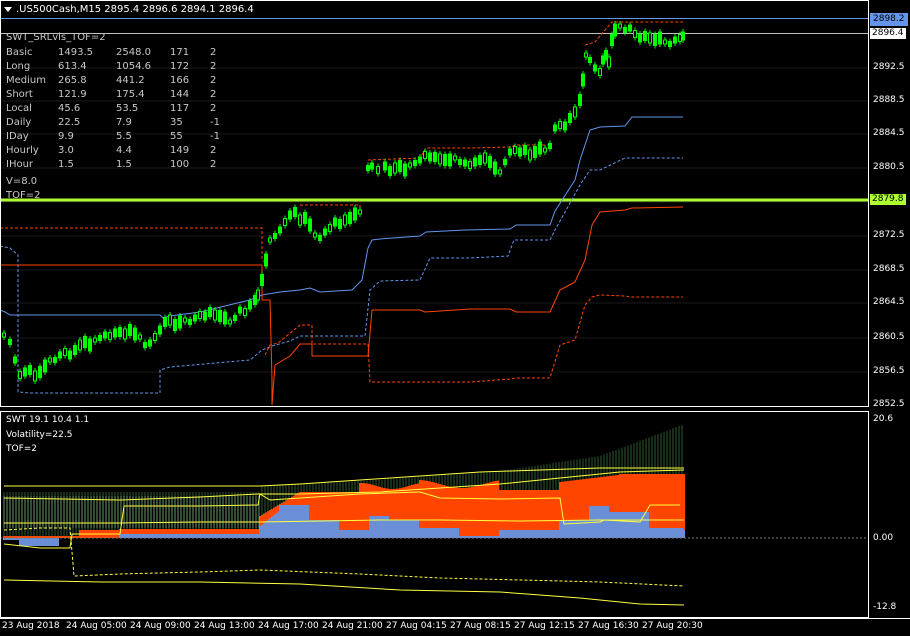 This screenshot has height=636, width=910. What do you see at coordinates (118, 137) in the screenshot?
I see `indicator-row: IDay 9.9 5.5 55 -1` at bounding box center [118, 137].